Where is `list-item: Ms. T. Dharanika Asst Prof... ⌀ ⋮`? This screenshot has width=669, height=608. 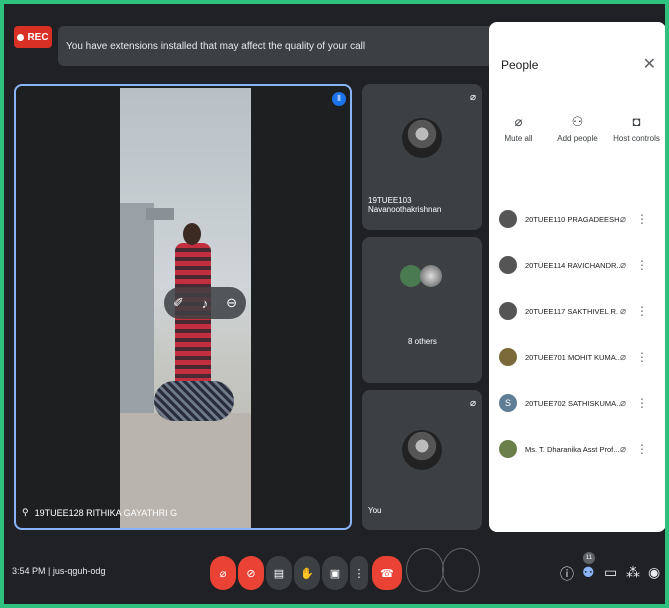
list-item: Ms. T. Dharanika Asst Prof... ⌀ ⋮ is located at coordinates (577, 449).